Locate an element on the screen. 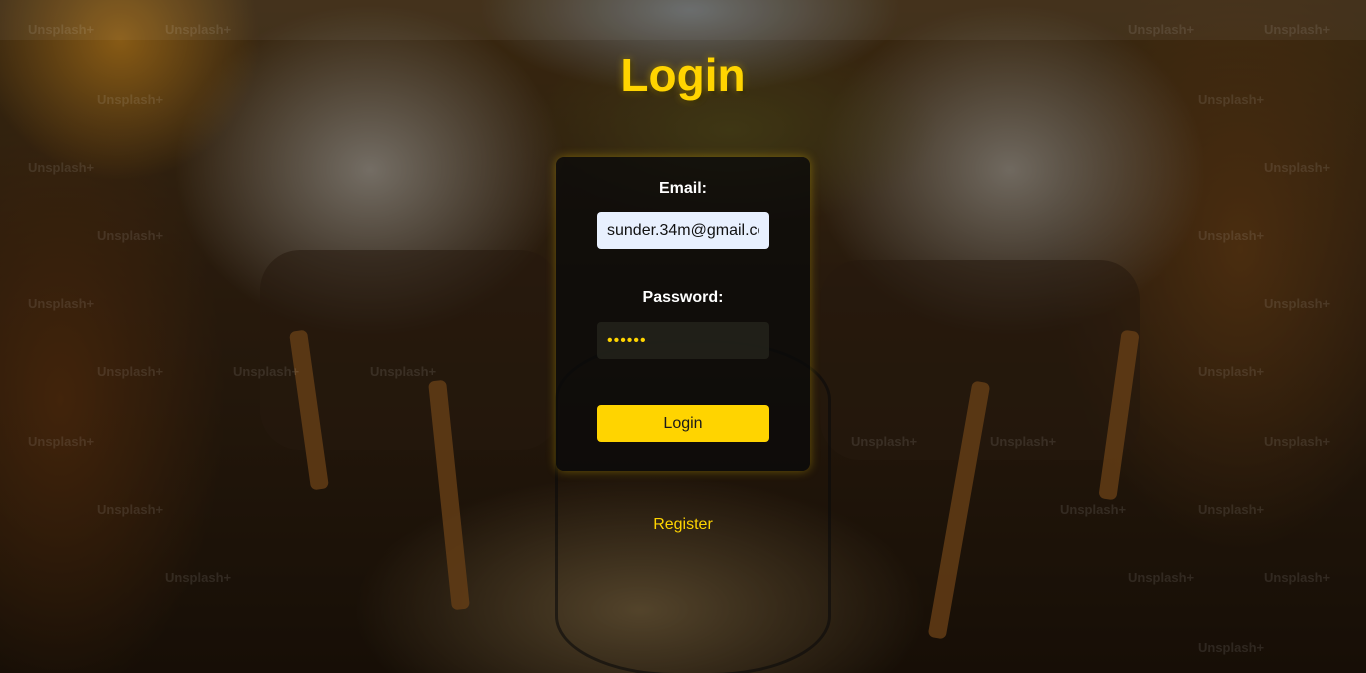 Image resolution: width=1366 pixels, height=673 pixels. page-title: Login is located at coordinates (683, 75).